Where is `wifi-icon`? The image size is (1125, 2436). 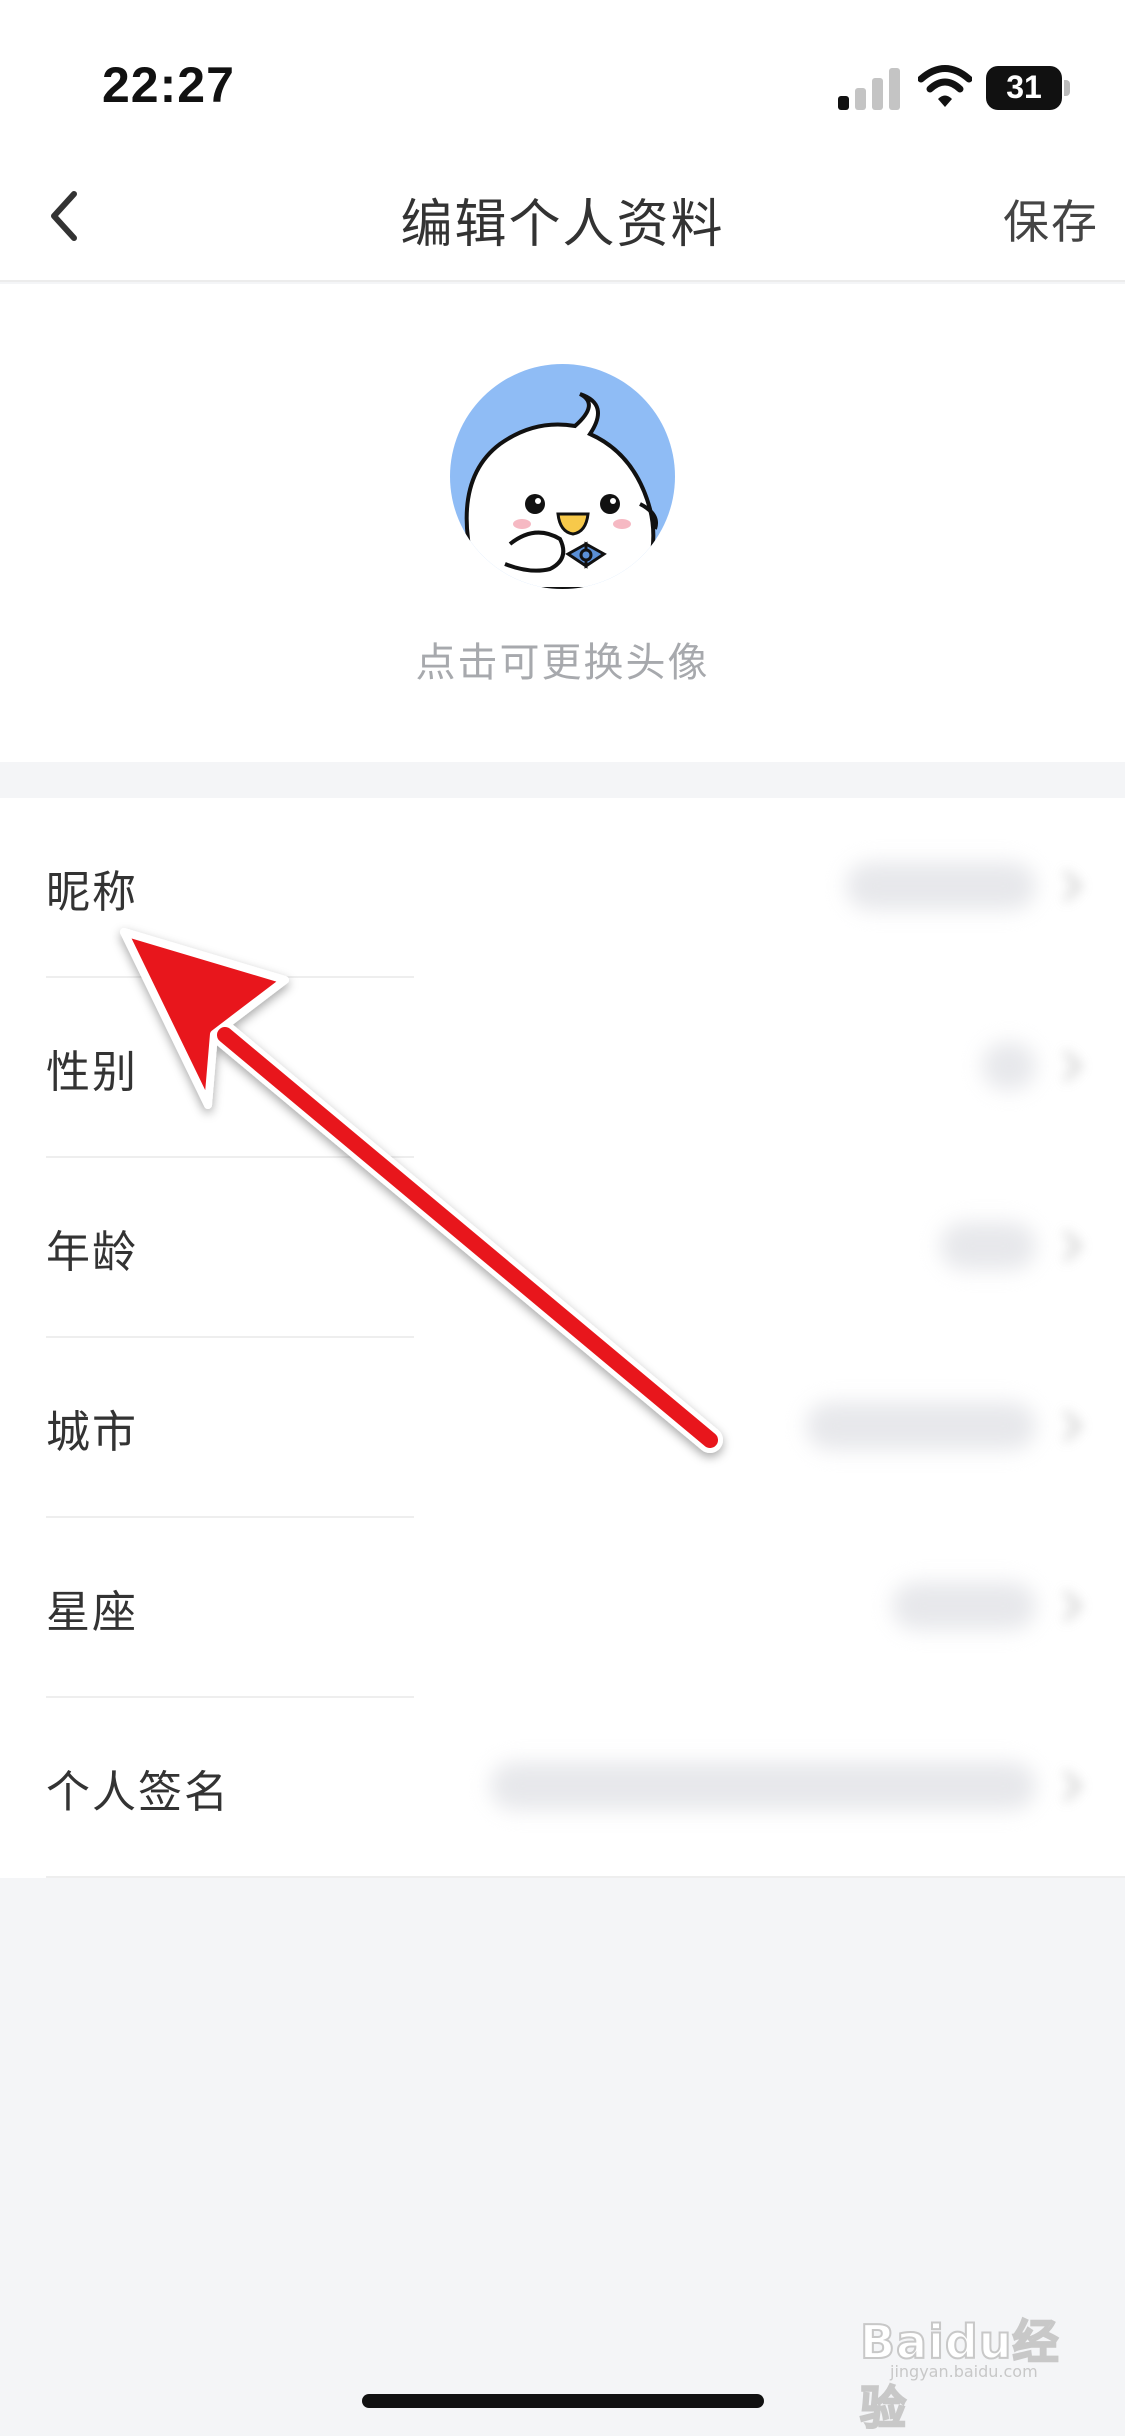
wifi-icon is located at coordinates (945, 86).